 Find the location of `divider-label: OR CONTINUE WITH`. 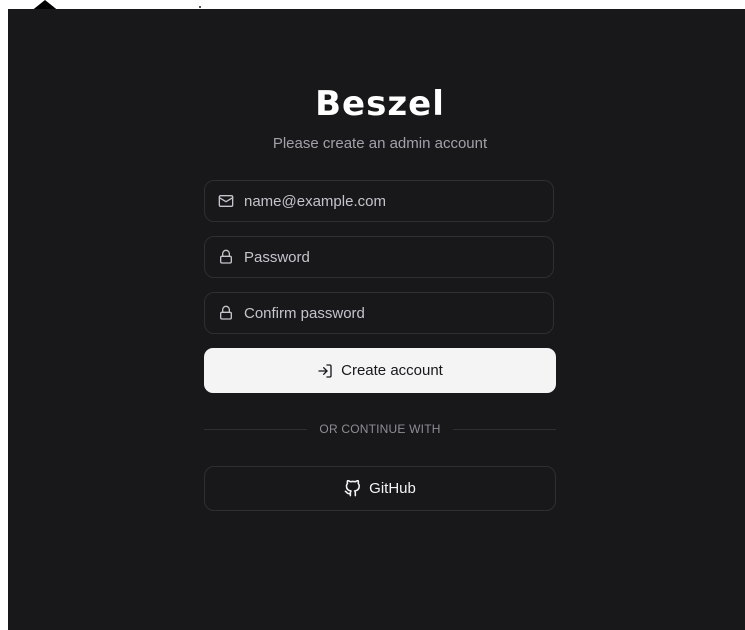

divider-label: OR CONTINUE WITH is located at coordinates (380, 429).